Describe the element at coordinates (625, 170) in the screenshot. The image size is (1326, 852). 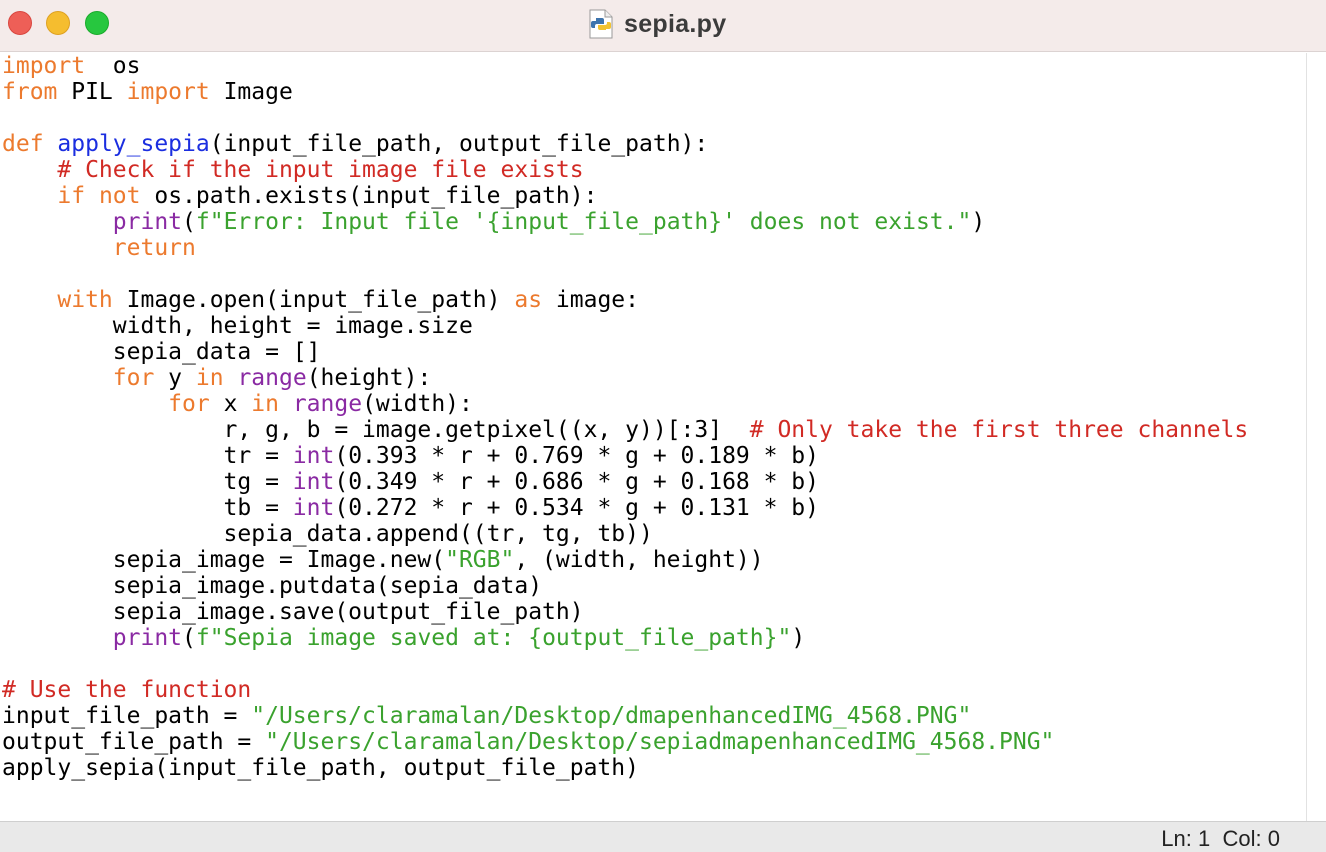
I see `code-line: # Check if the input image file exists` at that location.